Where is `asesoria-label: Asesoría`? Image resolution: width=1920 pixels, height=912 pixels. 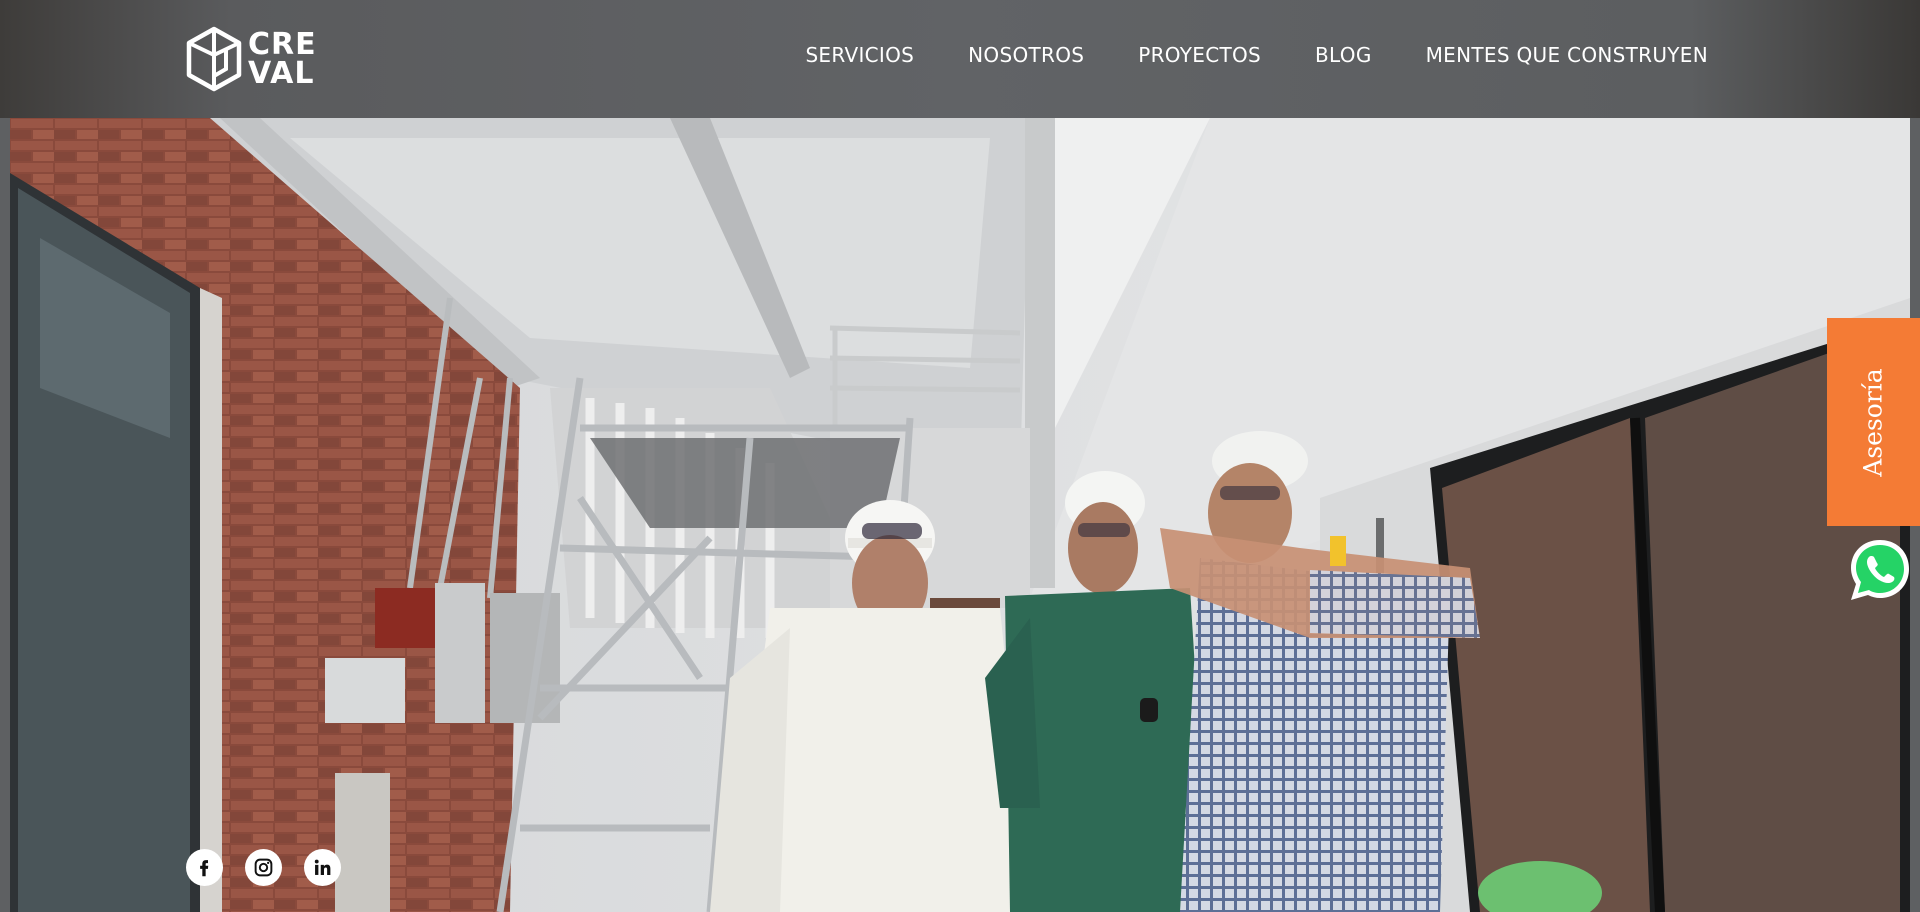 asesoria-label: Asesoría is located at coordinates (1874, 422).